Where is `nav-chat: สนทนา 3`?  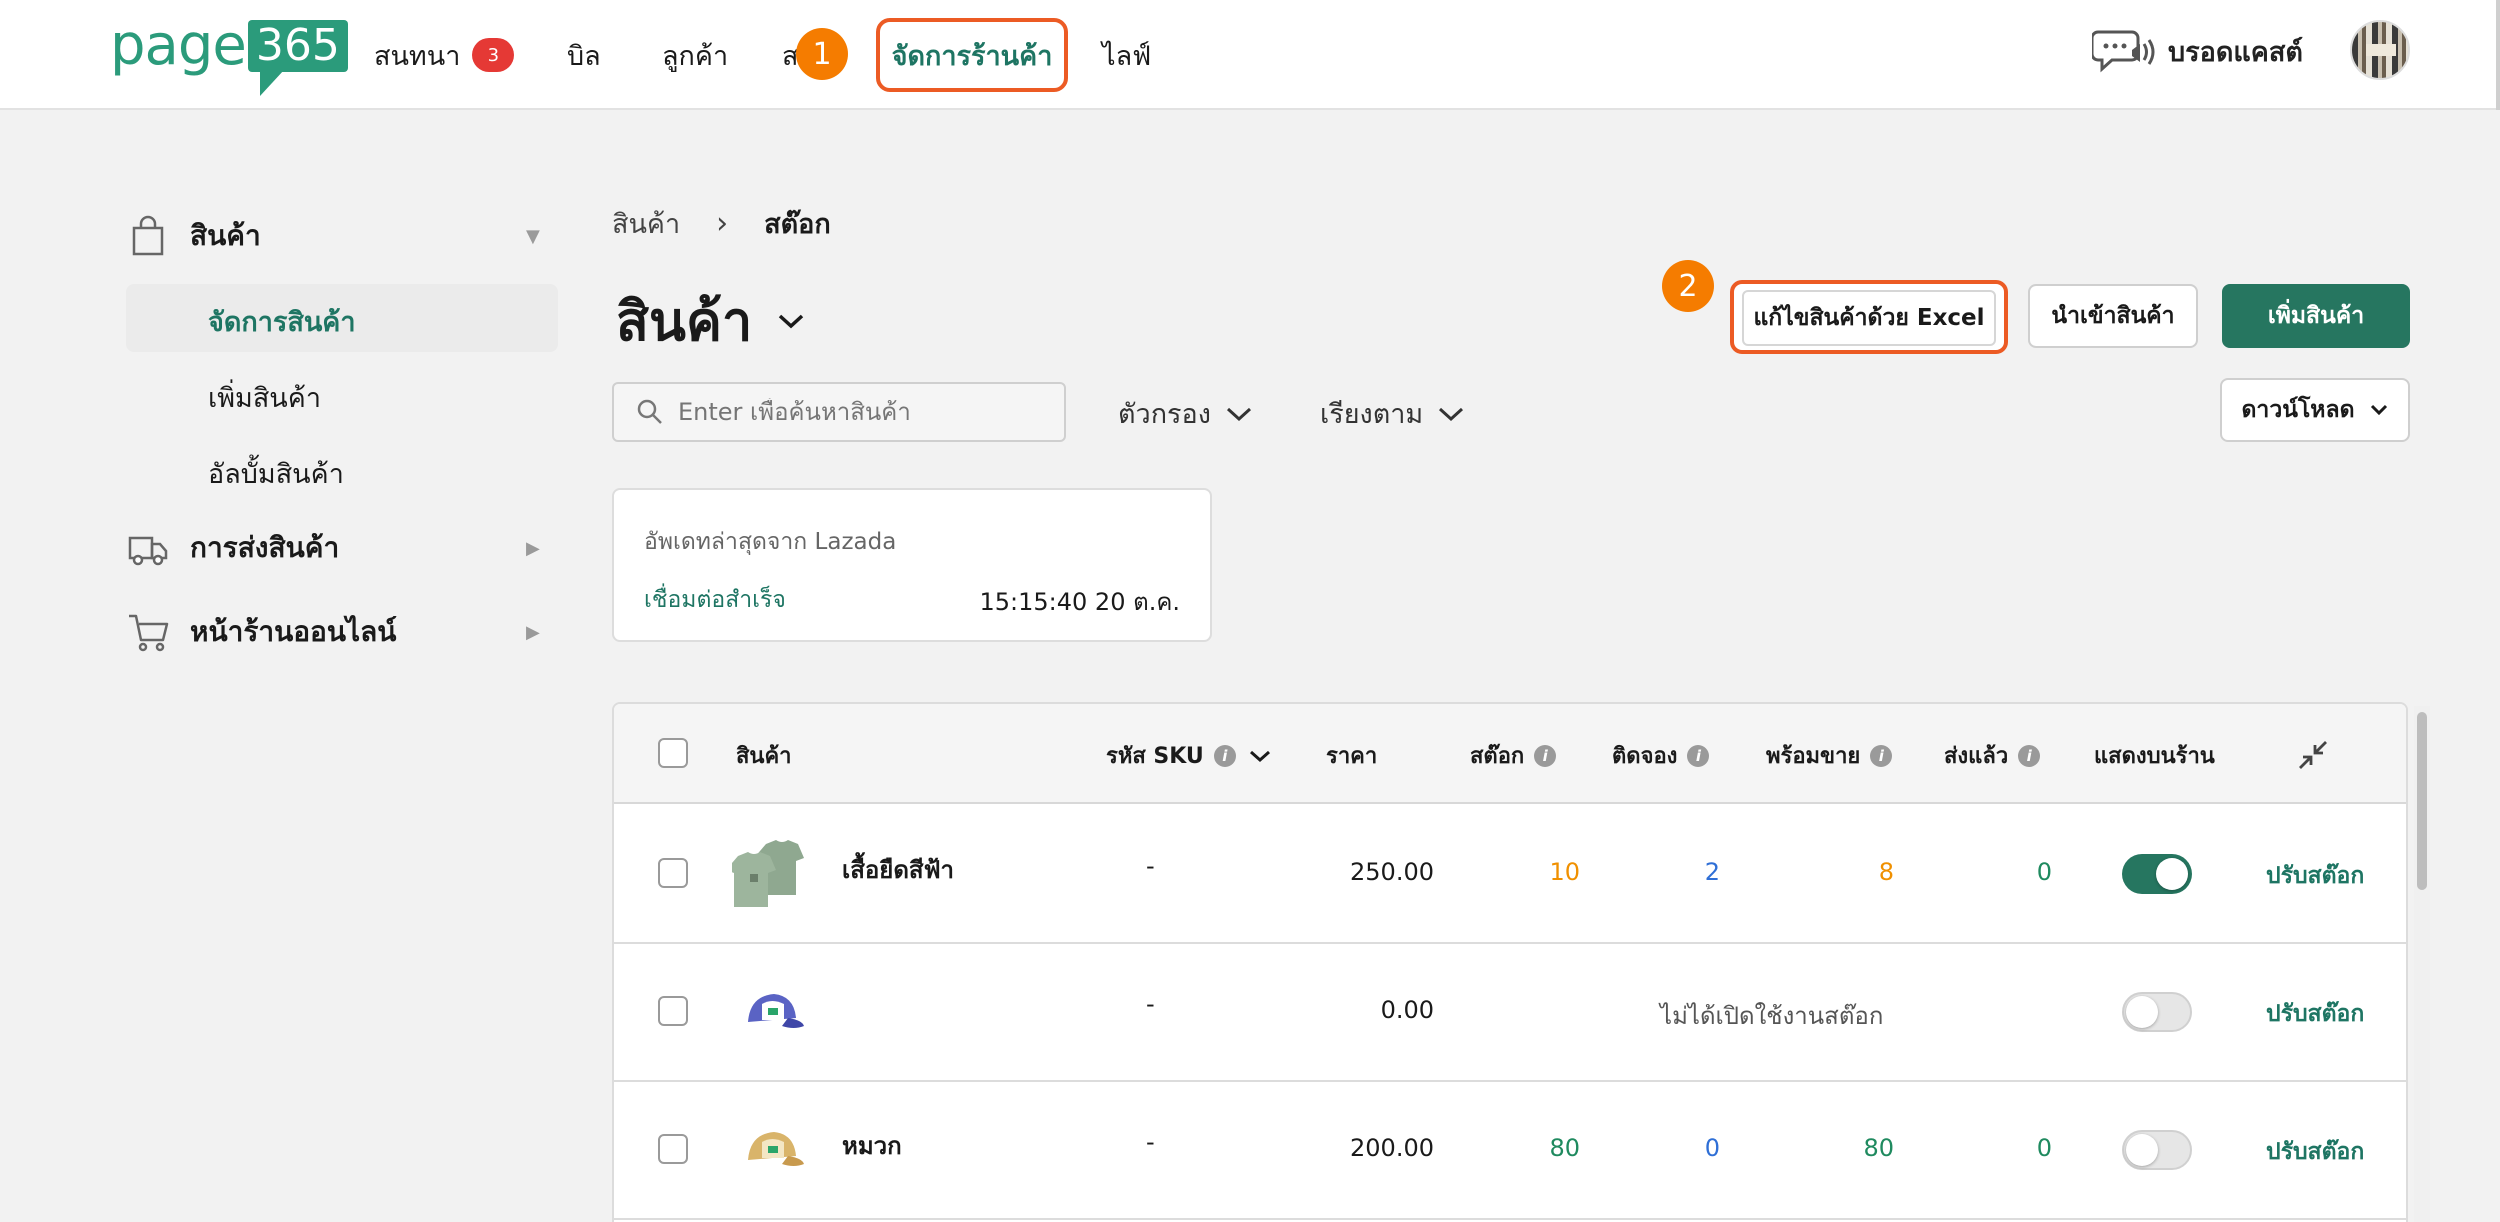 nav-chat: สนทนา 3 is located at coordinates (444, 55).